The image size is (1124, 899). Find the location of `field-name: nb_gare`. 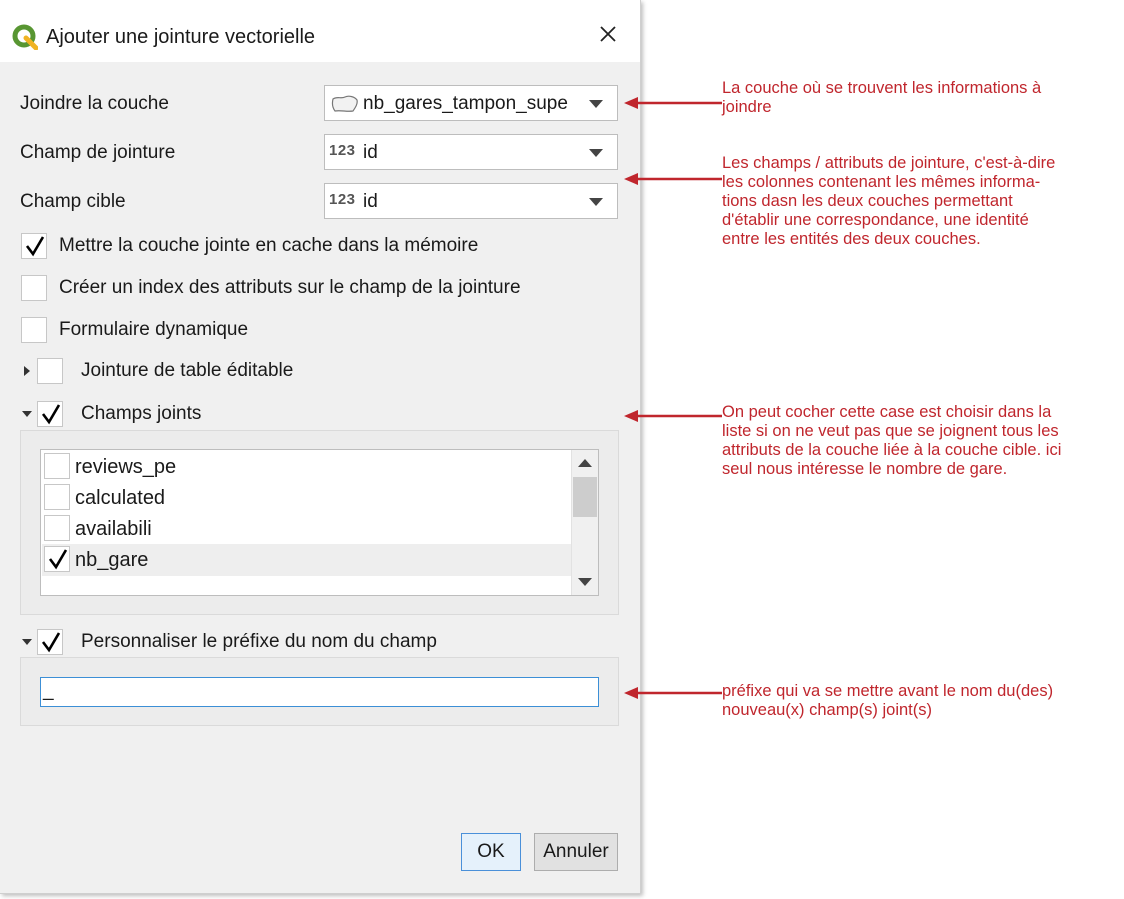

field-name: nb_gare is located at coordinates (112, 560).